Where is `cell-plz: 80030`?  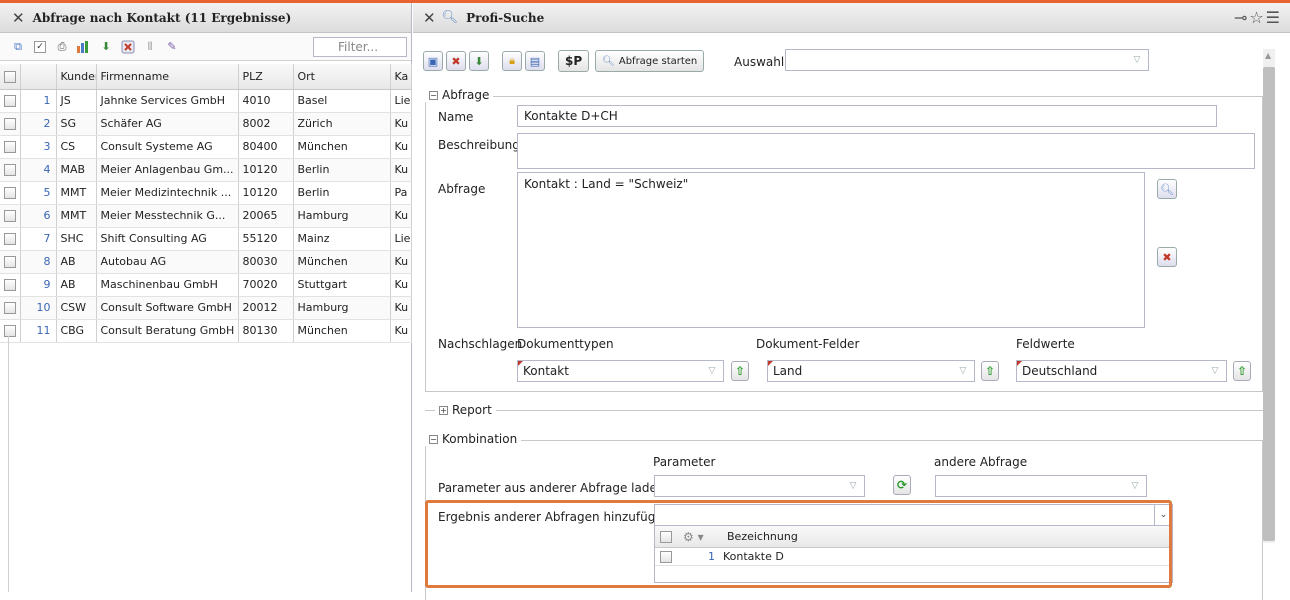
cell-plz: 80030 is located at coordinates (266, 262).